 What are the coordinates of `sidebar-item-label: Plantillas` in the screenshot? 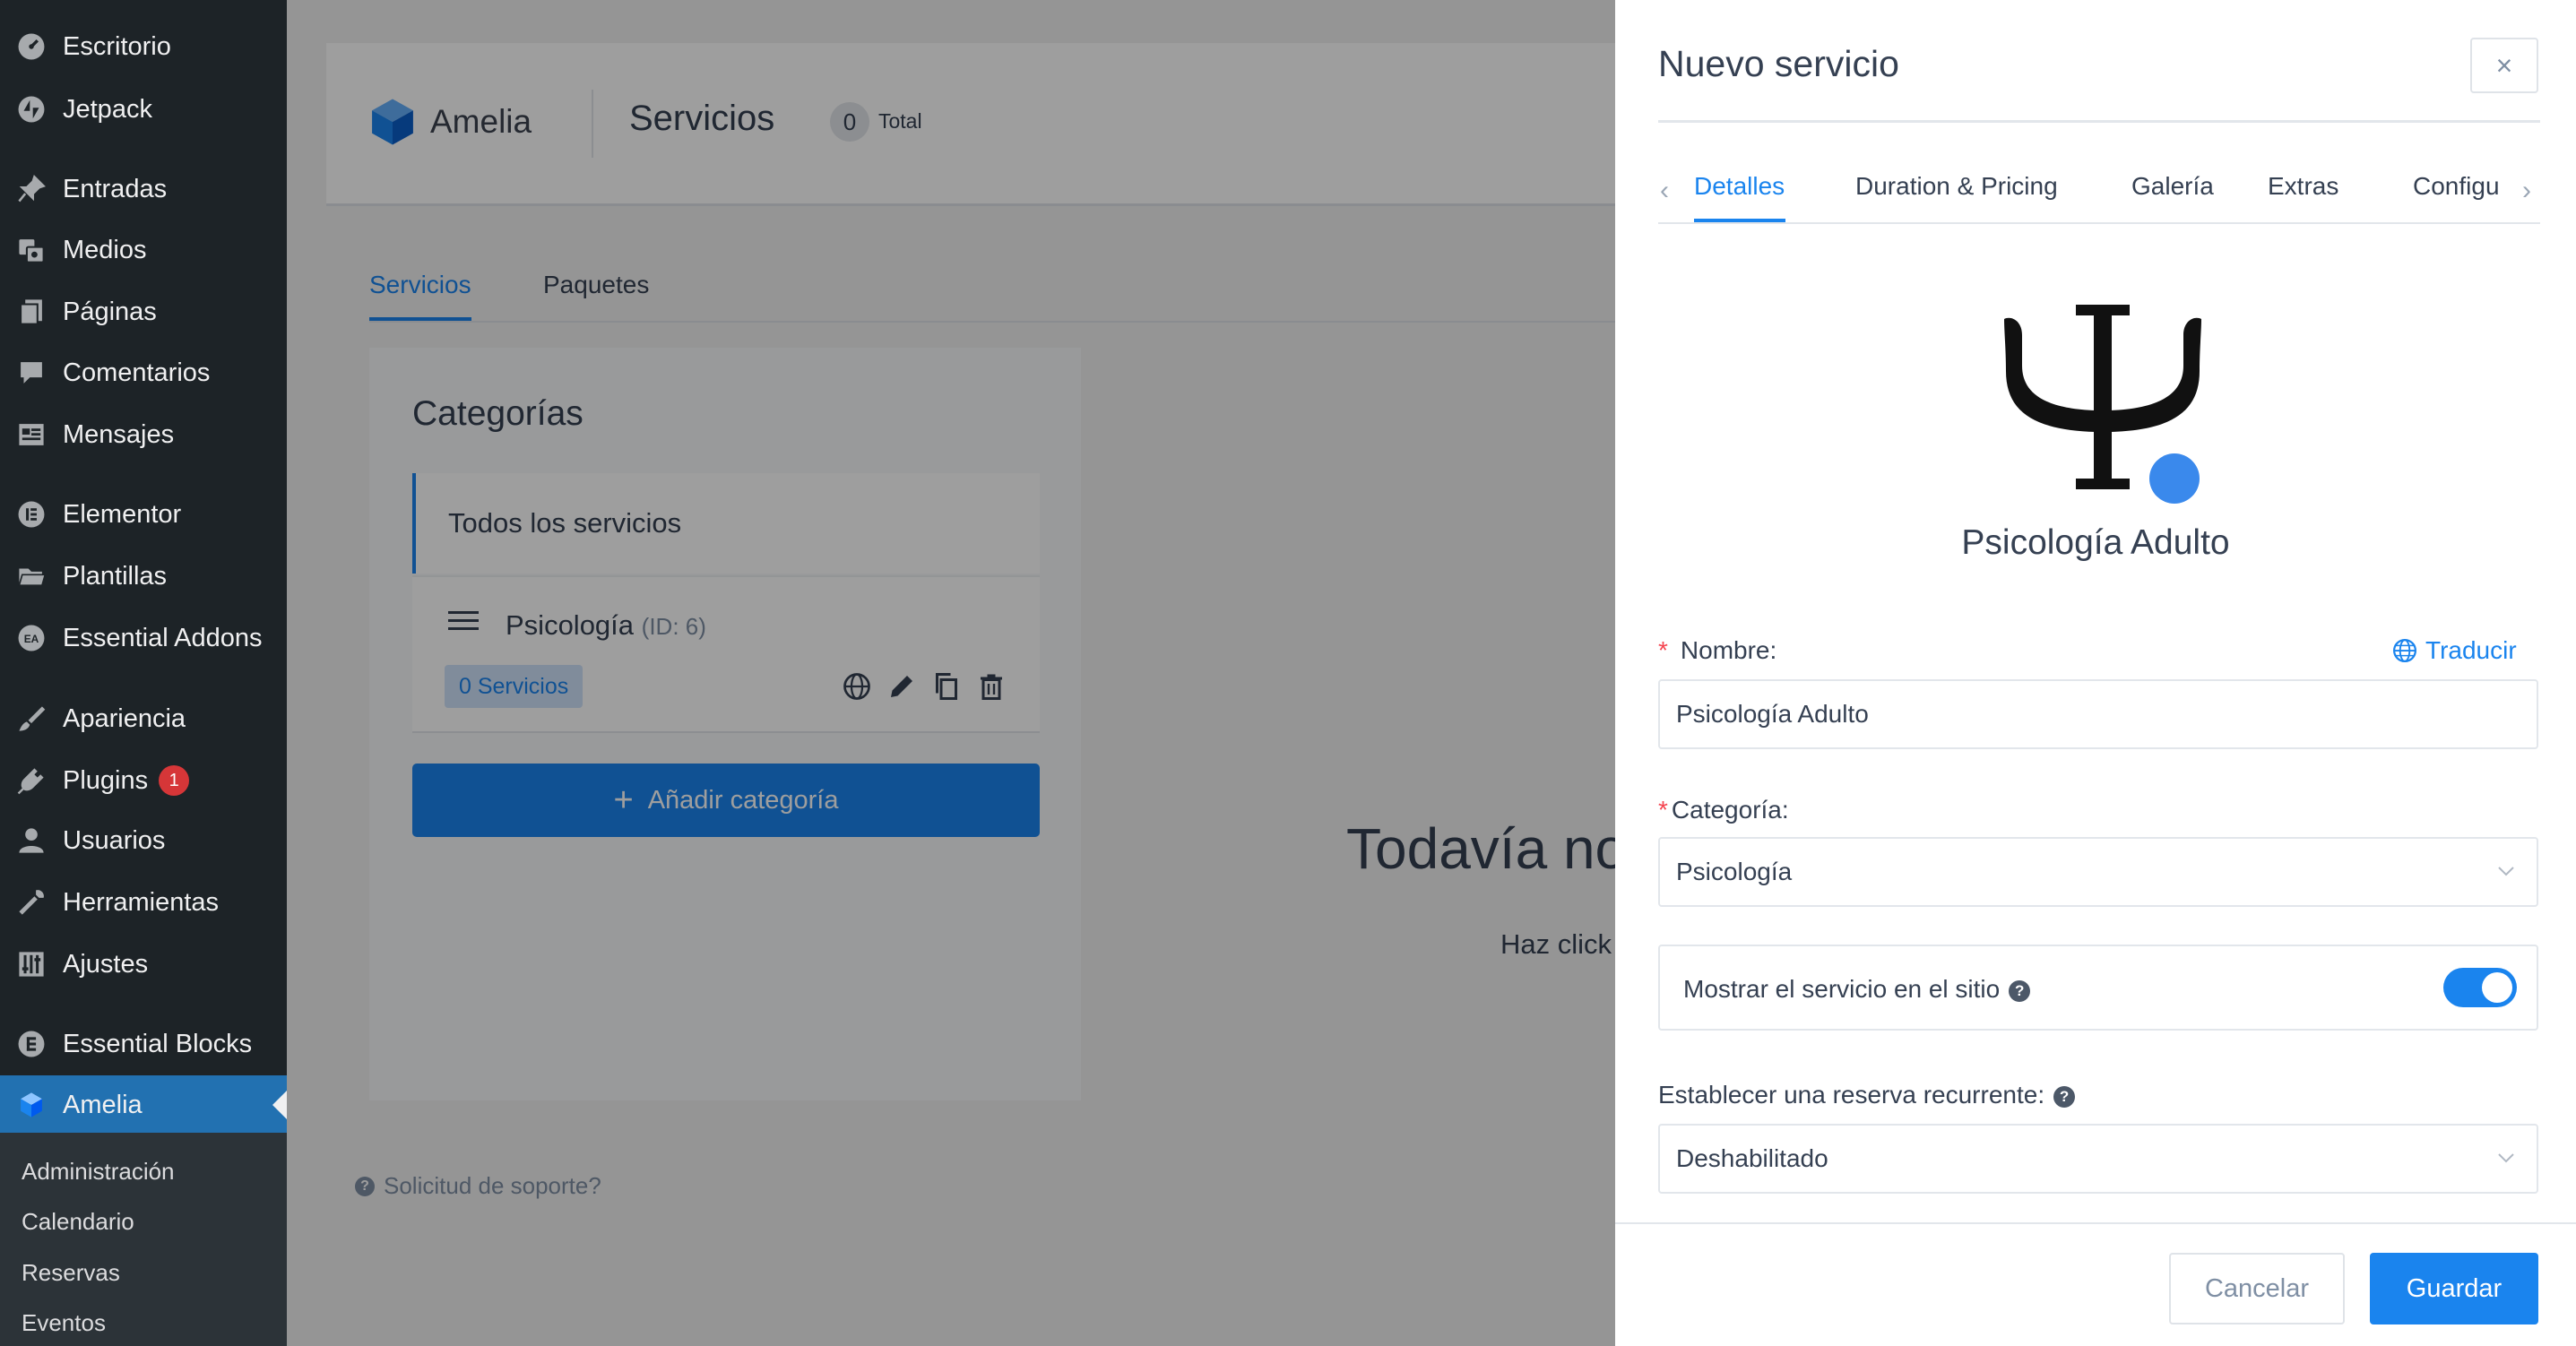 It's located at (115, 576).